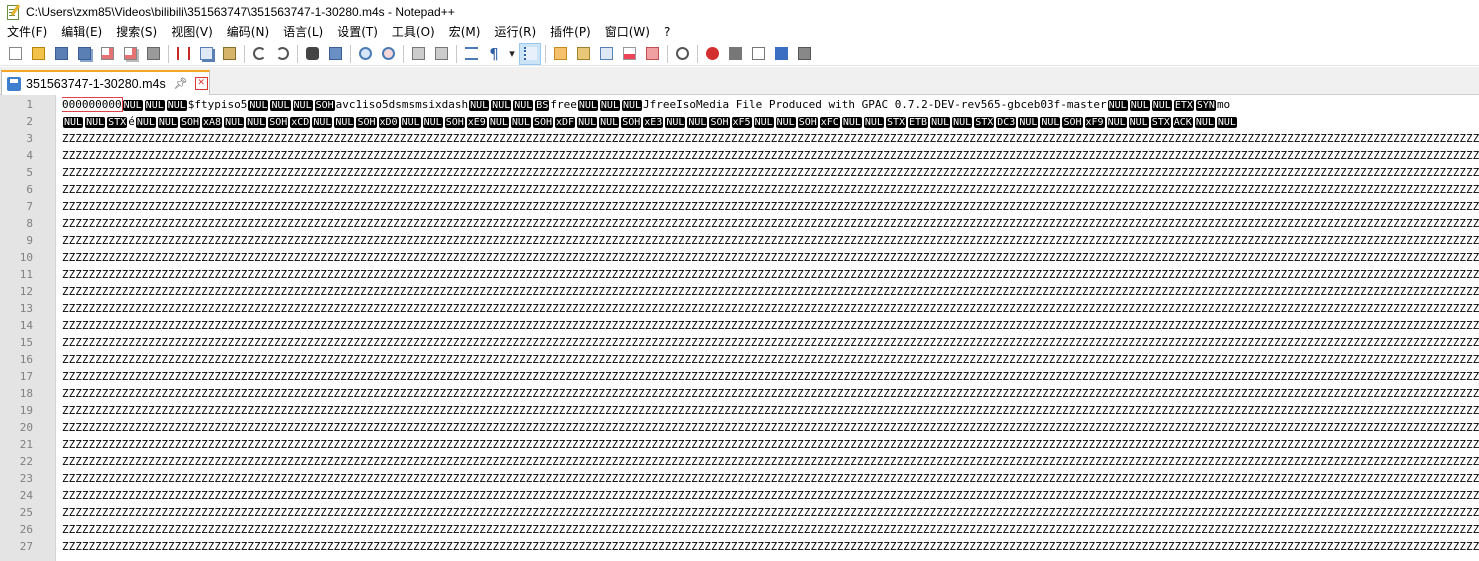  I want to click on menu-run: 运行(R), so click(515, 32).